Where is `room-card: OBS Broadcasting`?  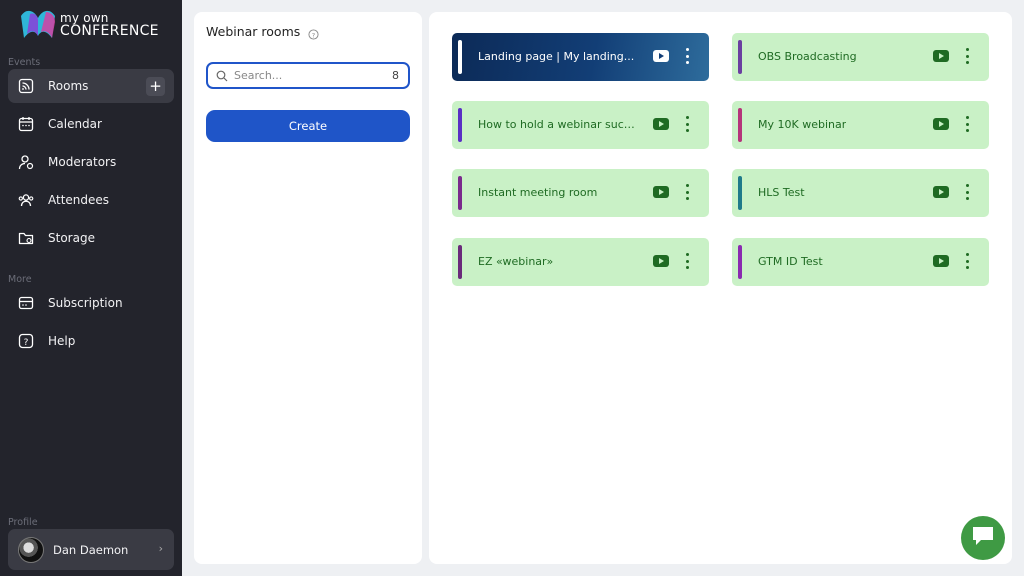 room-card: OBS Broadcasting is located at coordinates (860, 57).